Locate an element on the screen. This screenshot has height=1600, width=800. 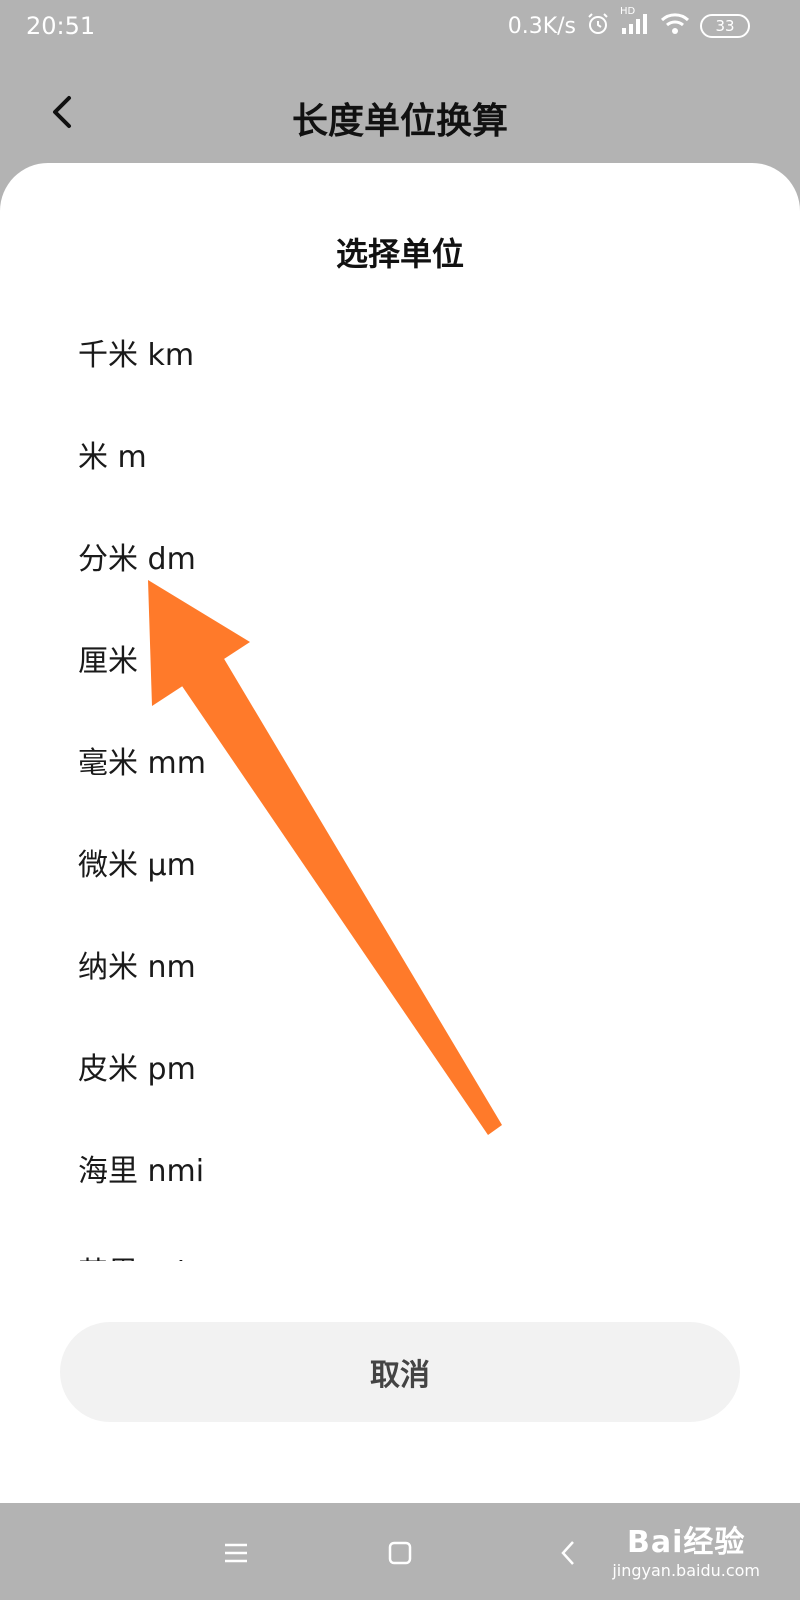
menu-button is located at coordinates (236, 1553).